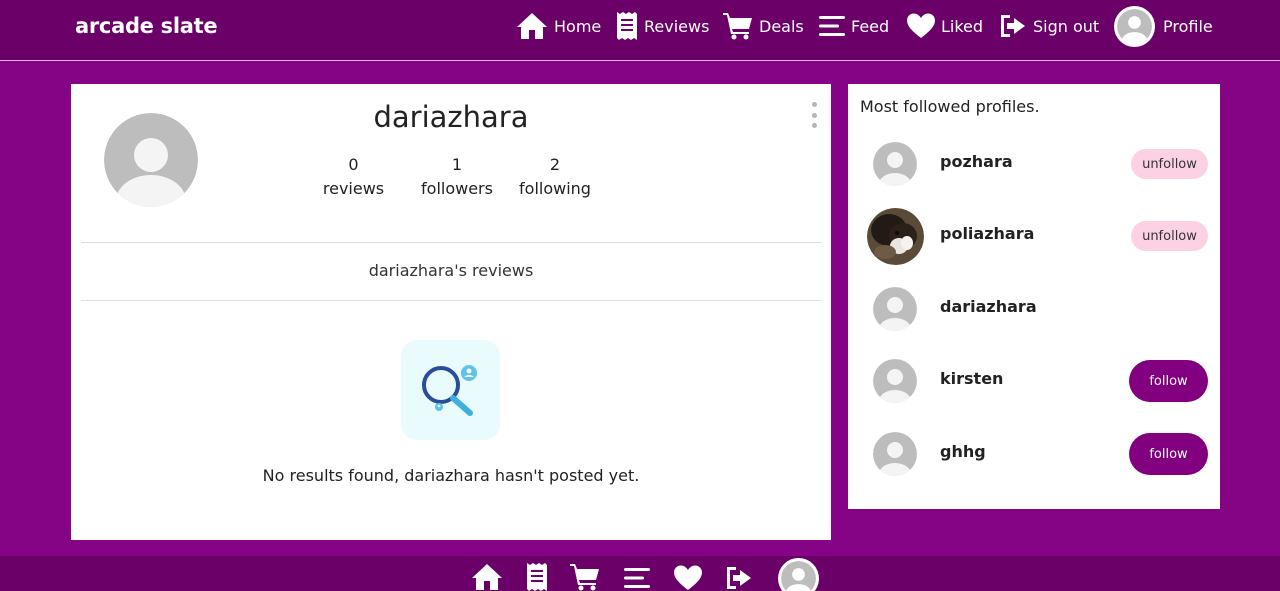 The width and height of the screenshot is (1280, 591). I want to click on profile-name: kirsten, so click(971, 378).